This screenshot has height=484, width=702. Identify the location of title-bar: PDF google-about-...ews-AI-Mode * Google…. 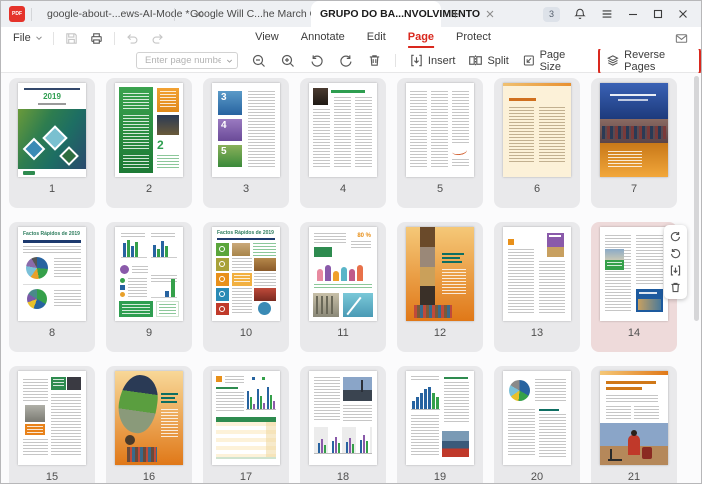
(351, 14).